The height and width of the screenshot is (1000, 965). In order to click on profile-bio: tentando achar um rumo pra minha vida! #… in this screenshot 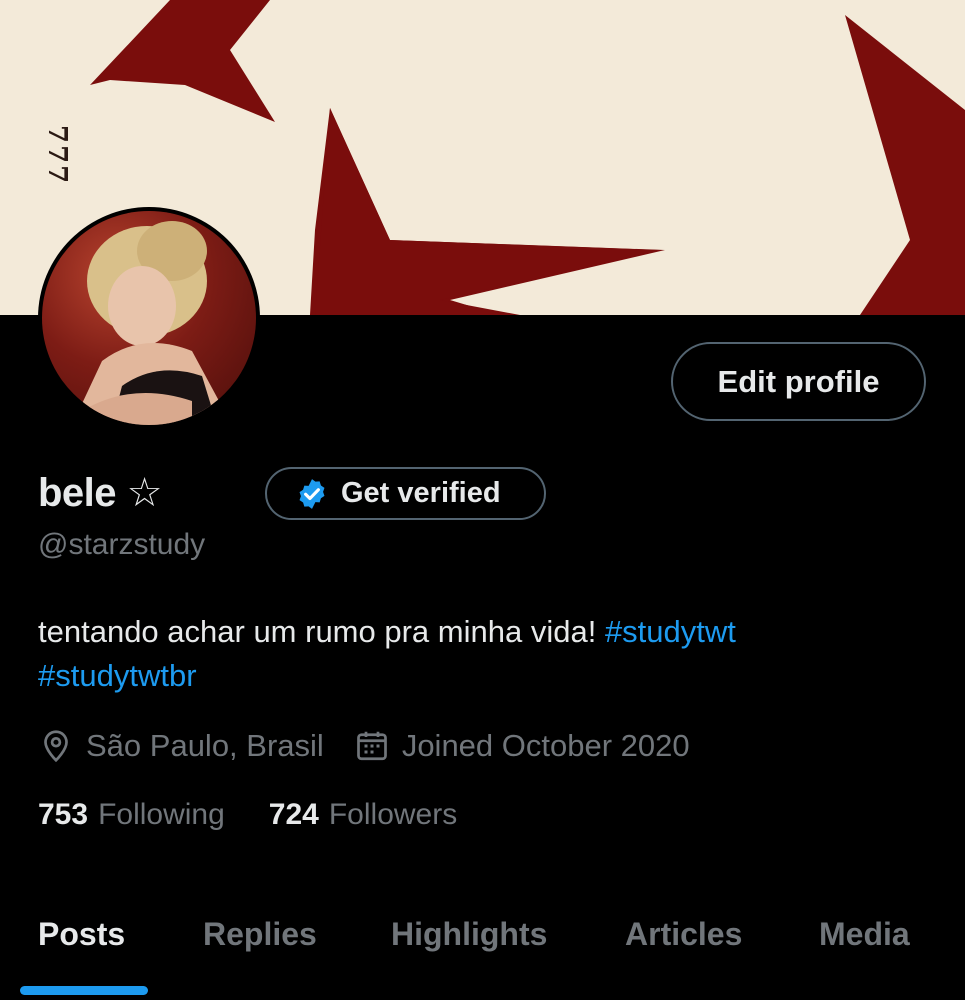, I will do `click(478, 654)`.